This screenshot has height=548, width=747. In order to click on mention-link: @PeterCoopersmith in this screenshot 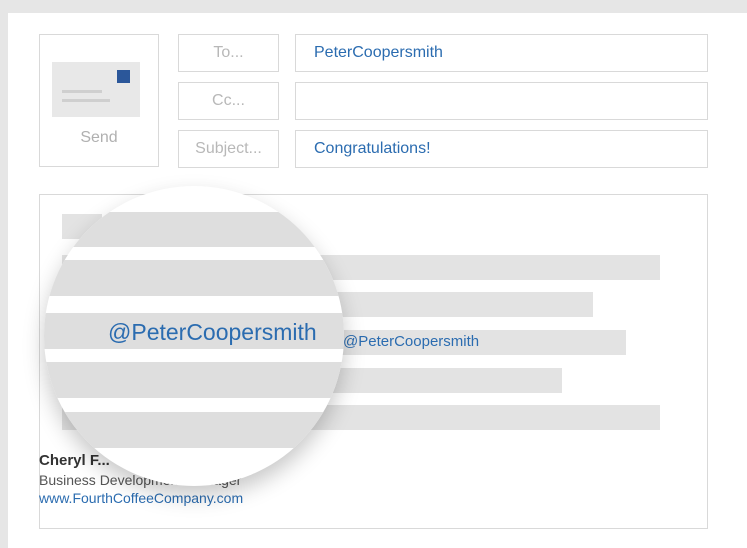, I will do `click(411, 342)`.